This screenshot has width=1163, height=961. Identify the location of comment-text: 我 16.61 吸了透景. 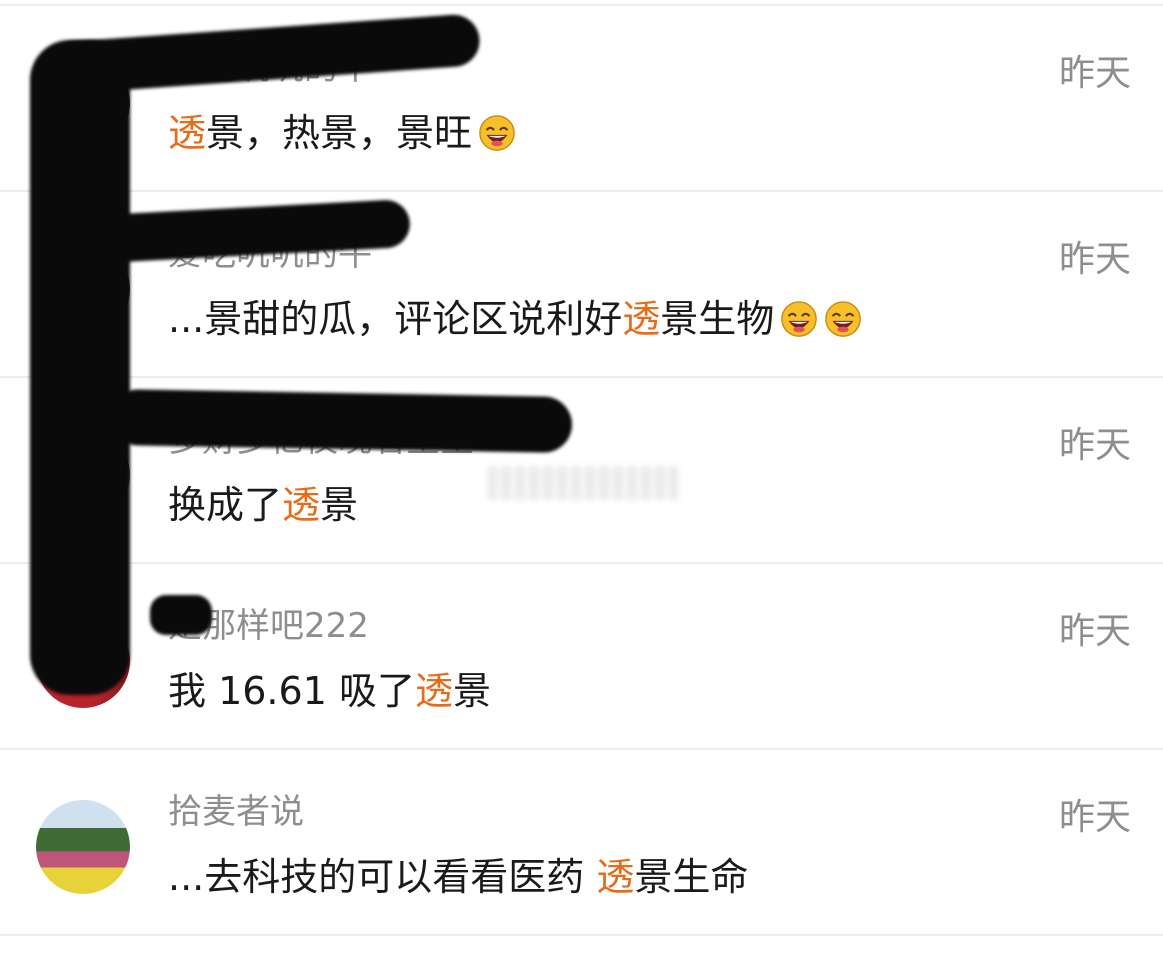
(329, 687).